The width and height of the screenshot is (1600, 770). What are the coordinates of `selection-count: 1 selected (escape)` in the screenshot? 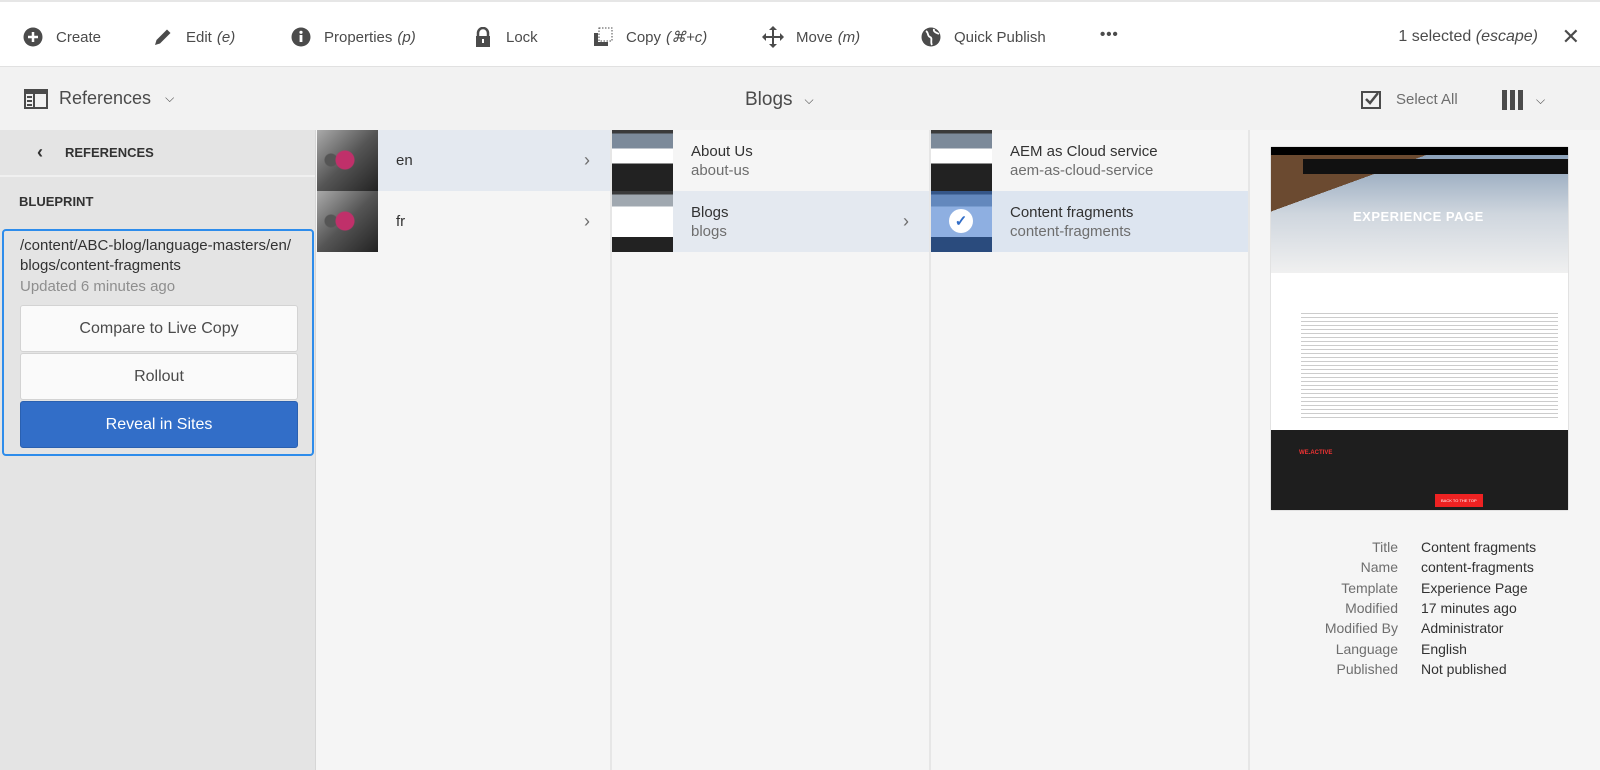 It's located at (1468, 36).